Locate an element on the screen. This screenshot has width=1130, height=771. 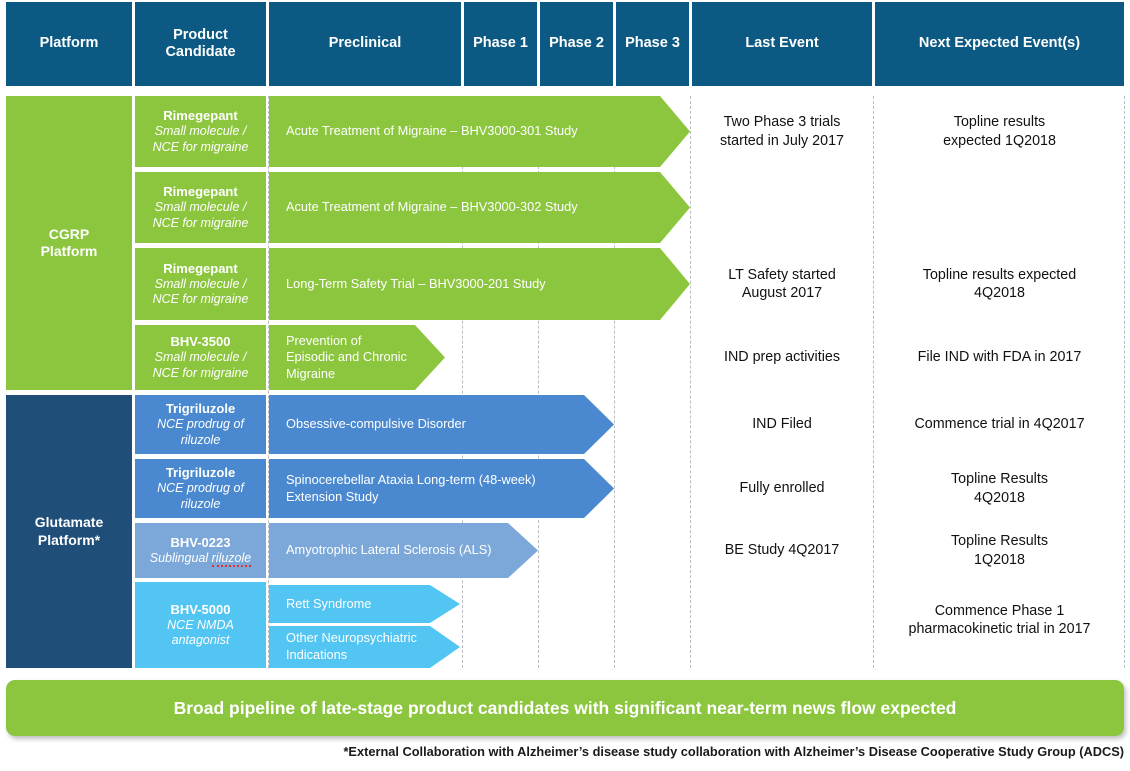
program-label: Amyotrophic Lateral Sclerosis (ALS) is located at coordinates (389, 550).